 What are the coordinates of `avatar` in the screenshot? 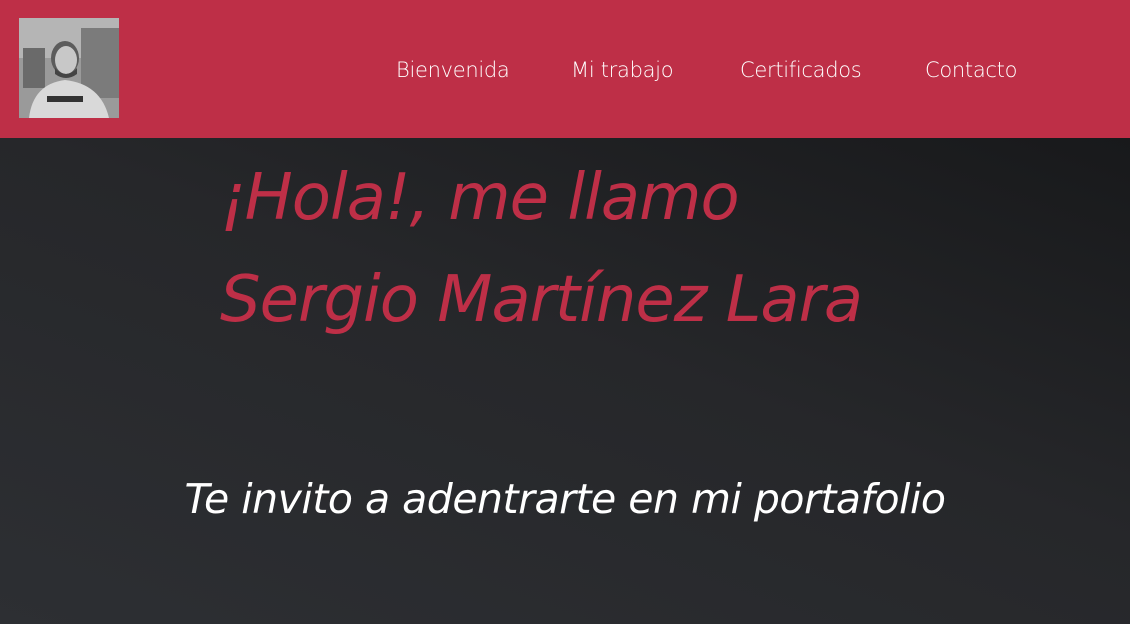 It's located at (69, 68).